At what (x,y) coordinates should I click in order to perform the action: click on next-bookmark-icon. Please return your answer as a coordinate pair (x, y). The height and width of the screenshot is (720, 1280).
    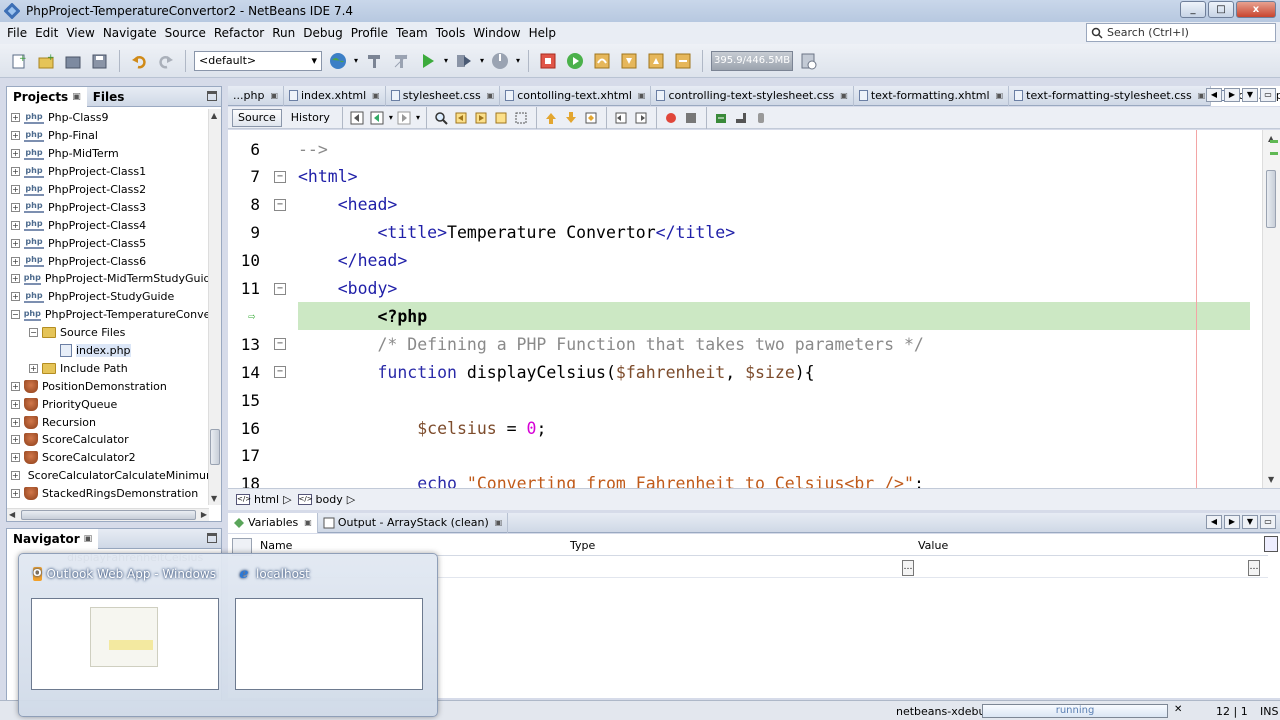
    Looking at the image, I should click on (571, 117).